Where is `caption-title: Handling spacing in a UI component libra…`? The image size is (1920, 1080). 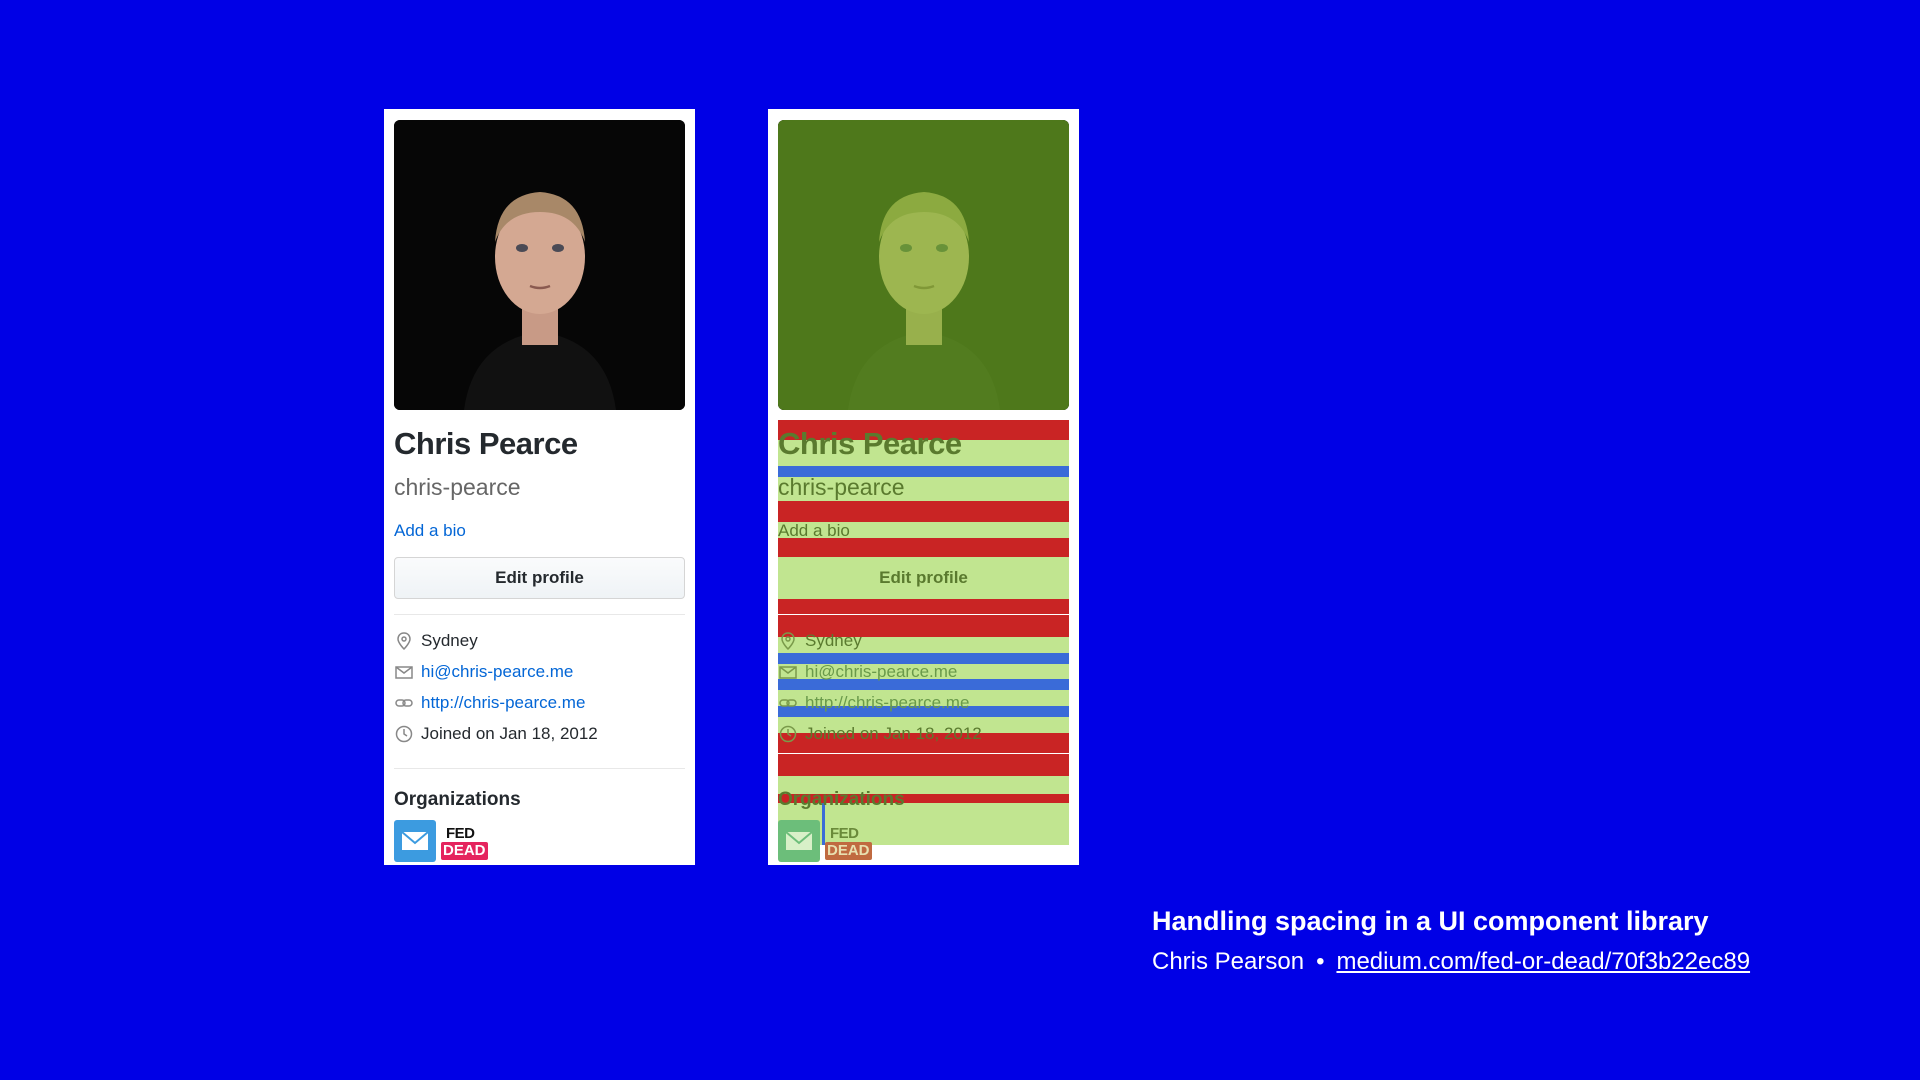
caption-title: Handling spacing in a UI component libra… is located at coordinates (1430, 921).